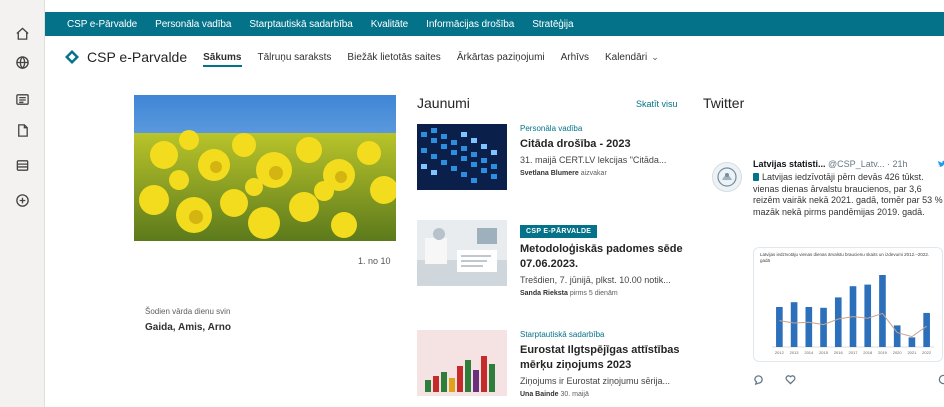 This screenshot has width=944, height=407. I want to click on hub-link-personala-vadiba: Personāla vadība, so click(193, 24).